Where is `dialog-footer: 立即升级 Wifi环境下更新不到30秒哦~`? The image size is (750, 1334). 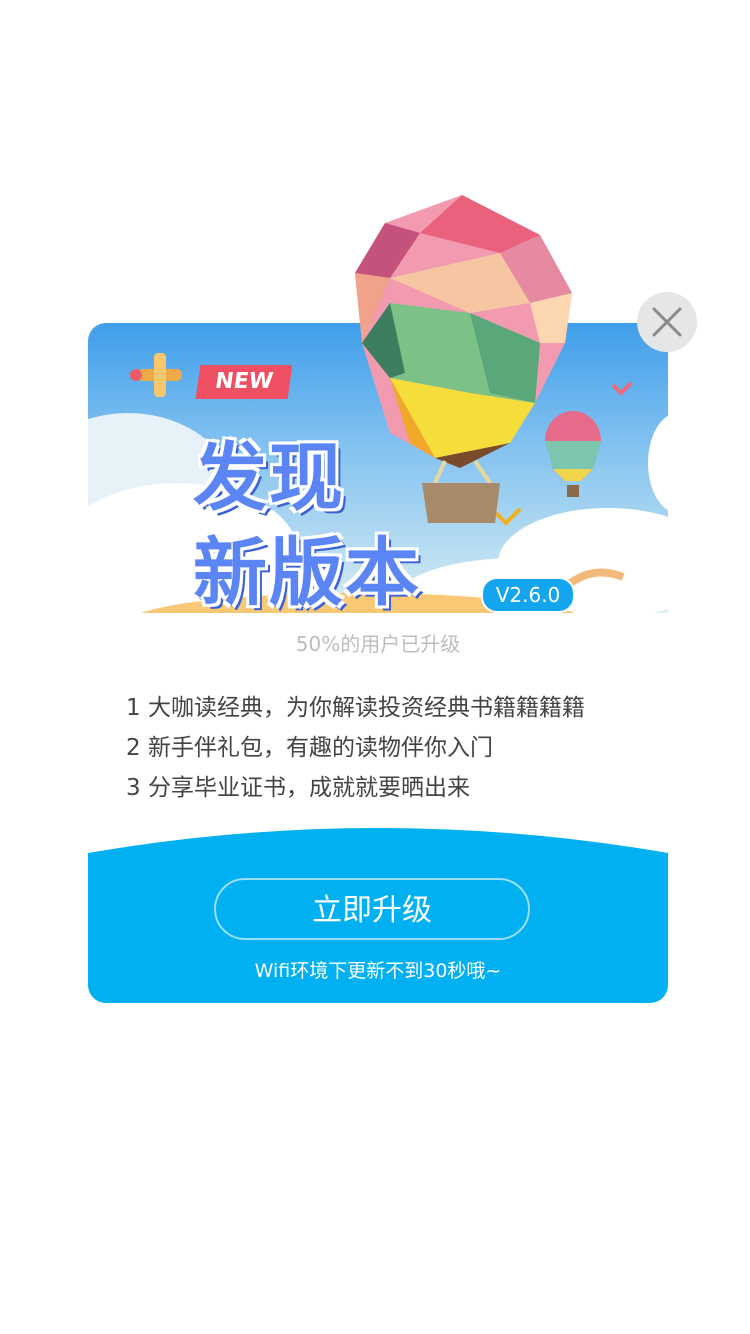
dialog-footer: 立即升级 Wifi环境下更新不到30秒哦~ is located at coordinates (378, 913).